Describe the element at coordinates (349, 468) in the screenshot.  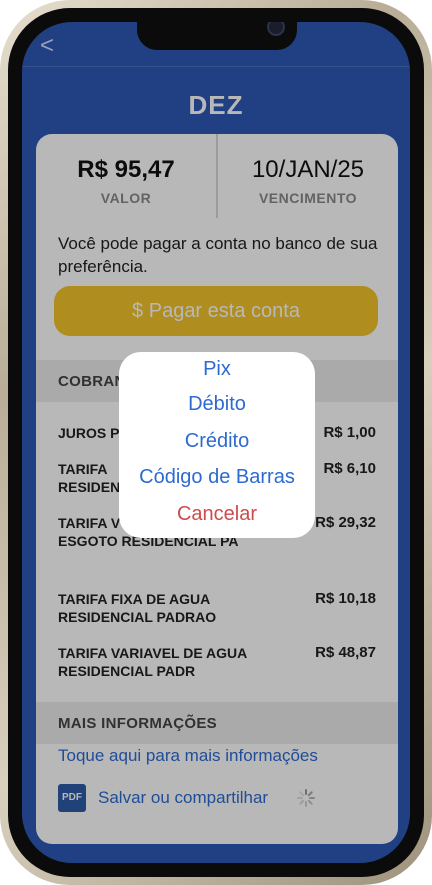
I see `charge-value: R$ 6,10` at that location.